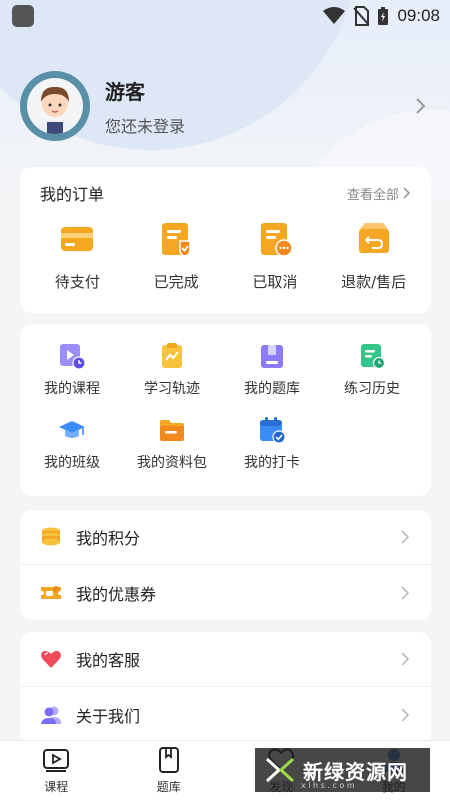  What do you see at coordinates (125, 91) in the screenshot?
I see `profile-name: 游客` at bounding box center [125, 91].